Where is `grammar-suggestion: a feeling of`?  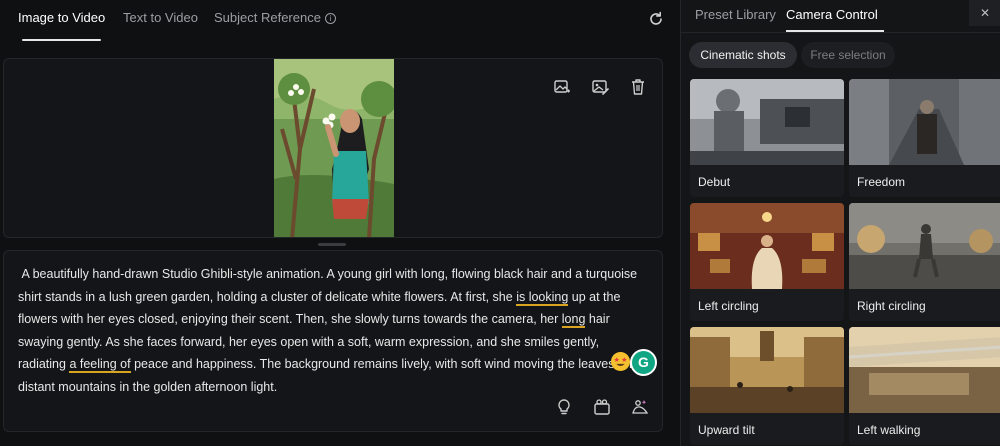
grammar-suggestion: a feeling of is located at coordinates (100, 365).